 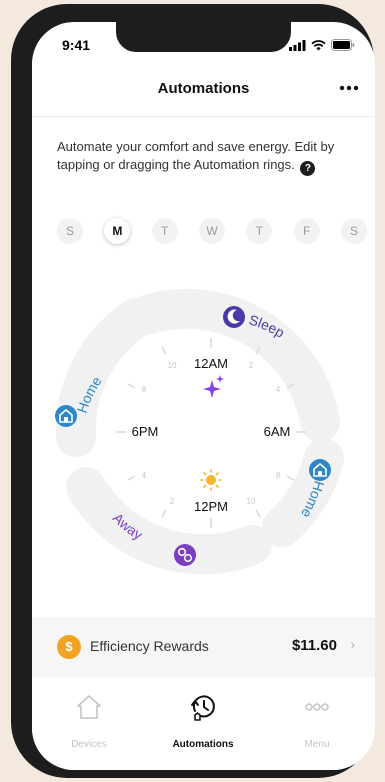 What do you see at coordinates (203, 708) in the screenshot?
I see `schedule-clock-icon` at bounding box center [203, 708].